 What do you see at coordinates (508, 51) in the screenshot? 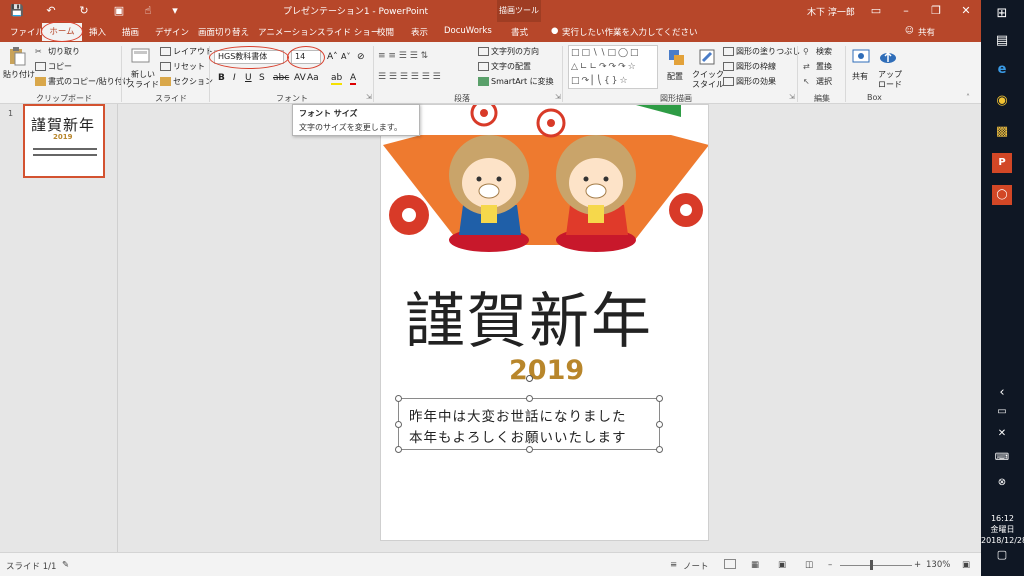
I see `text-direction-button: 文字列の方向` at bounding box center [508, 51].